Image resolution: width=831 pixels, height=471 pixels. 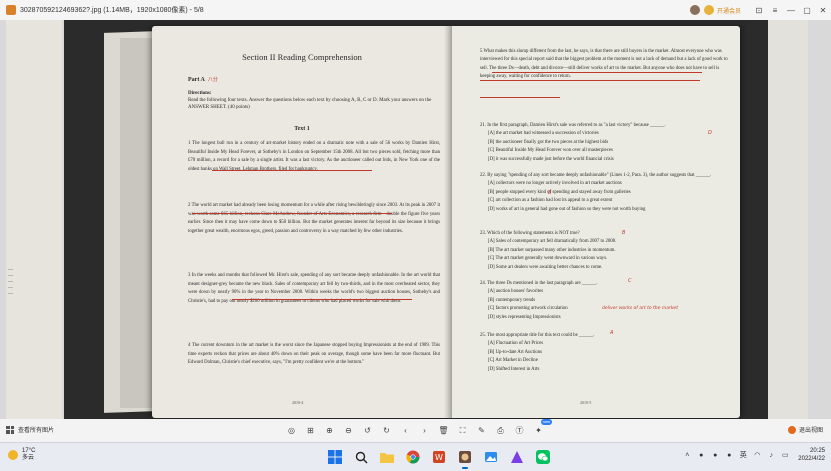 I want to click on system-tray: ˄ ● ● ● 英 ◠ ♪ ▭ 20:25 2022/4/22, so click(x=752, y=455).